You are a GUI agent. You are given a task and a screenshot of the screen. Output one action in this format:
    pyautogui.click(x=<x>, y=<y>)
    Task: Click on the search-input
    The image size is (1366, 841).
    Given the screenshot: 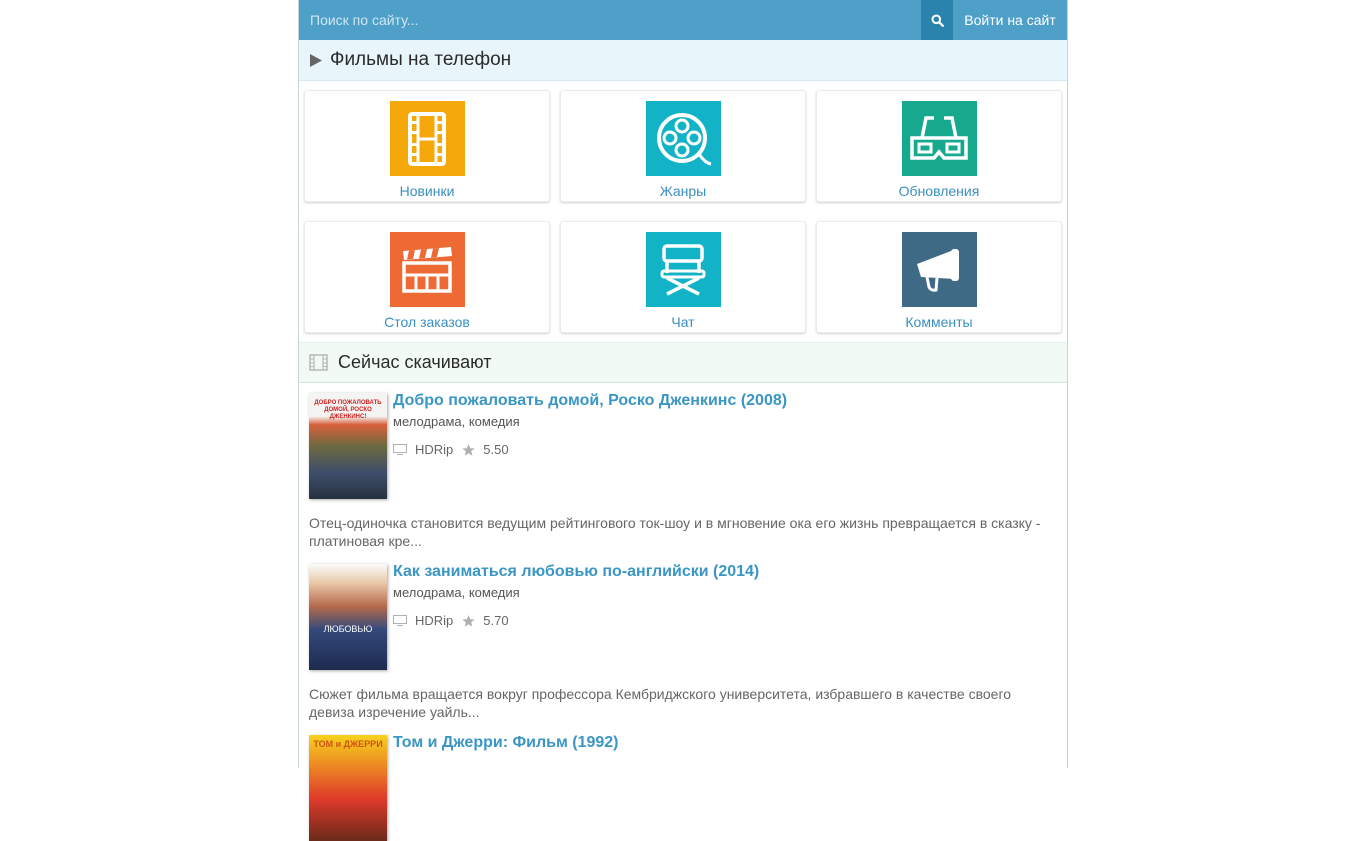 What is the action you would take?
    pyautogui.click(x=610, y=20)
    